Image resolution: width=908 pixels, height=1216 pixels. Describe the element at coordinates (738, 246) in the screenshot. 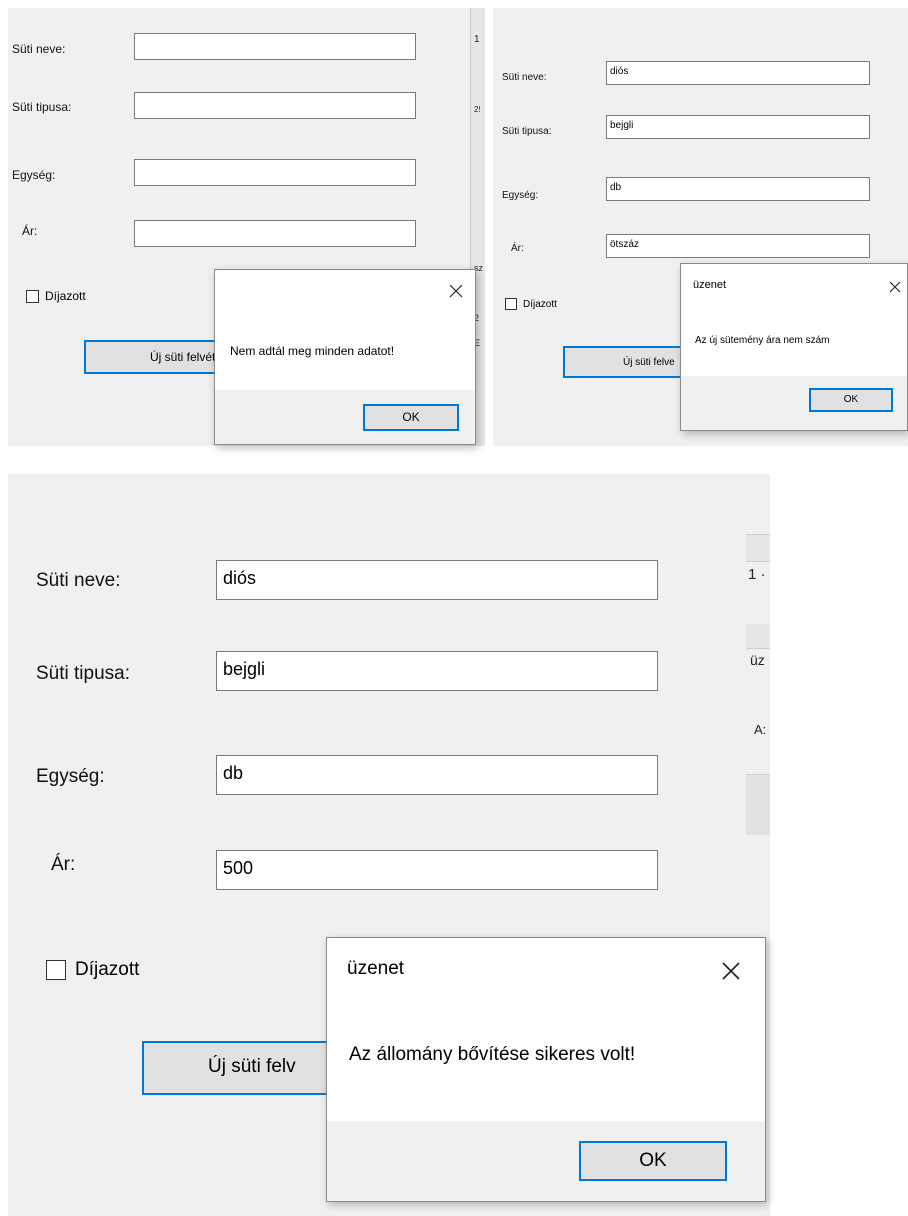

I see `ar-input: ötszáz` at that location.